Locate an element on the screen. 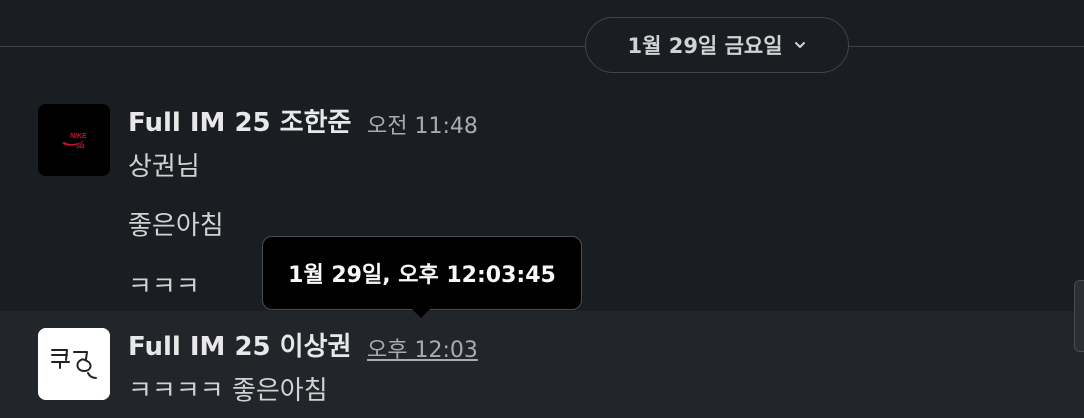  message-timestamp-link: 오후 12:03 is located at coordinates (422, 348).